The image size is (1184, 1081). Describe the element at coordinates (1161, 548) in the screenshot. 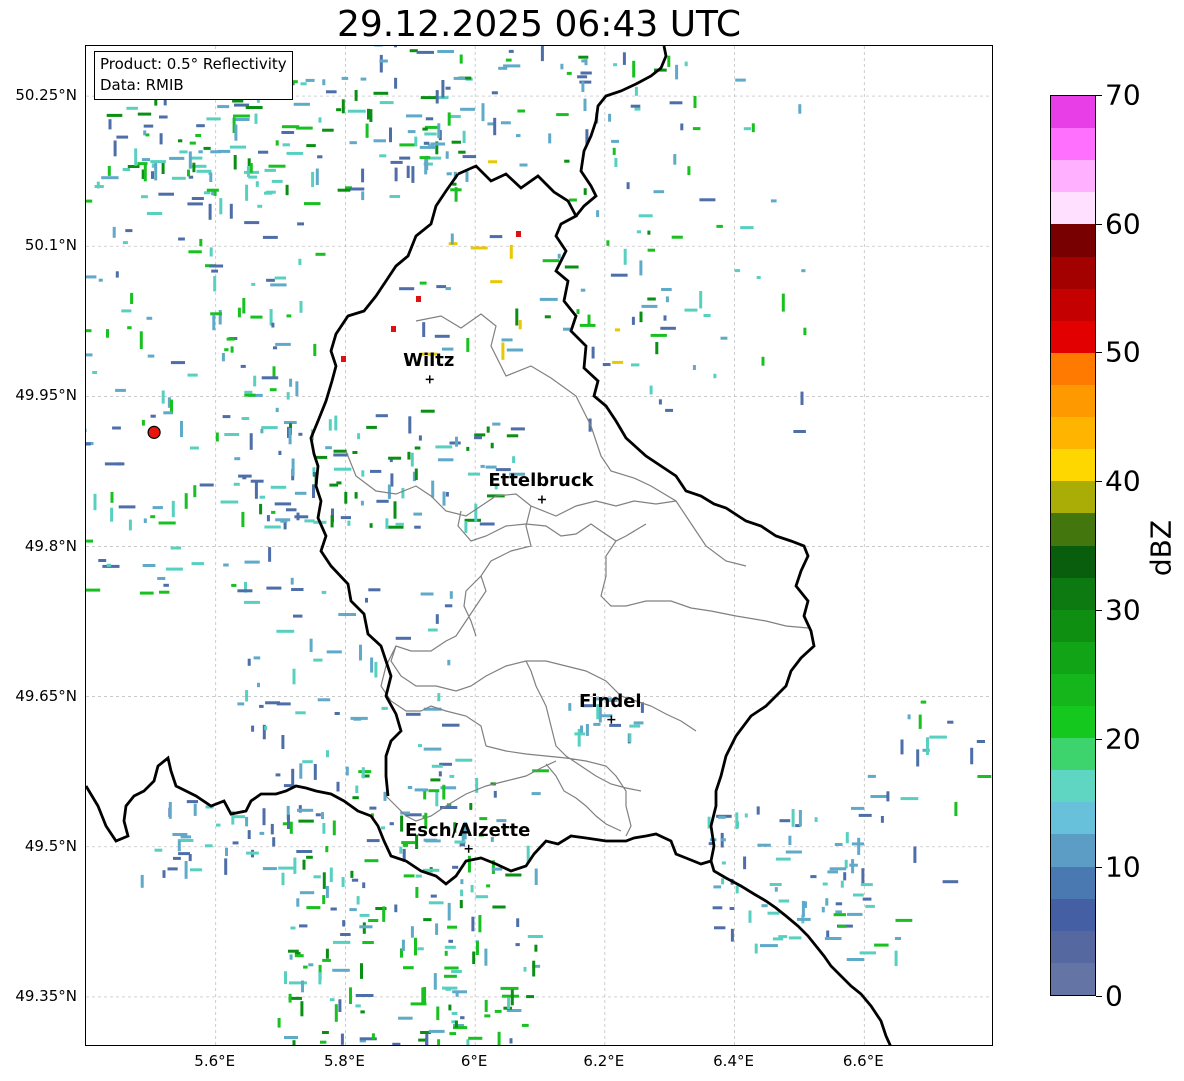

I see `colorbar-label: dBZ` at that location.